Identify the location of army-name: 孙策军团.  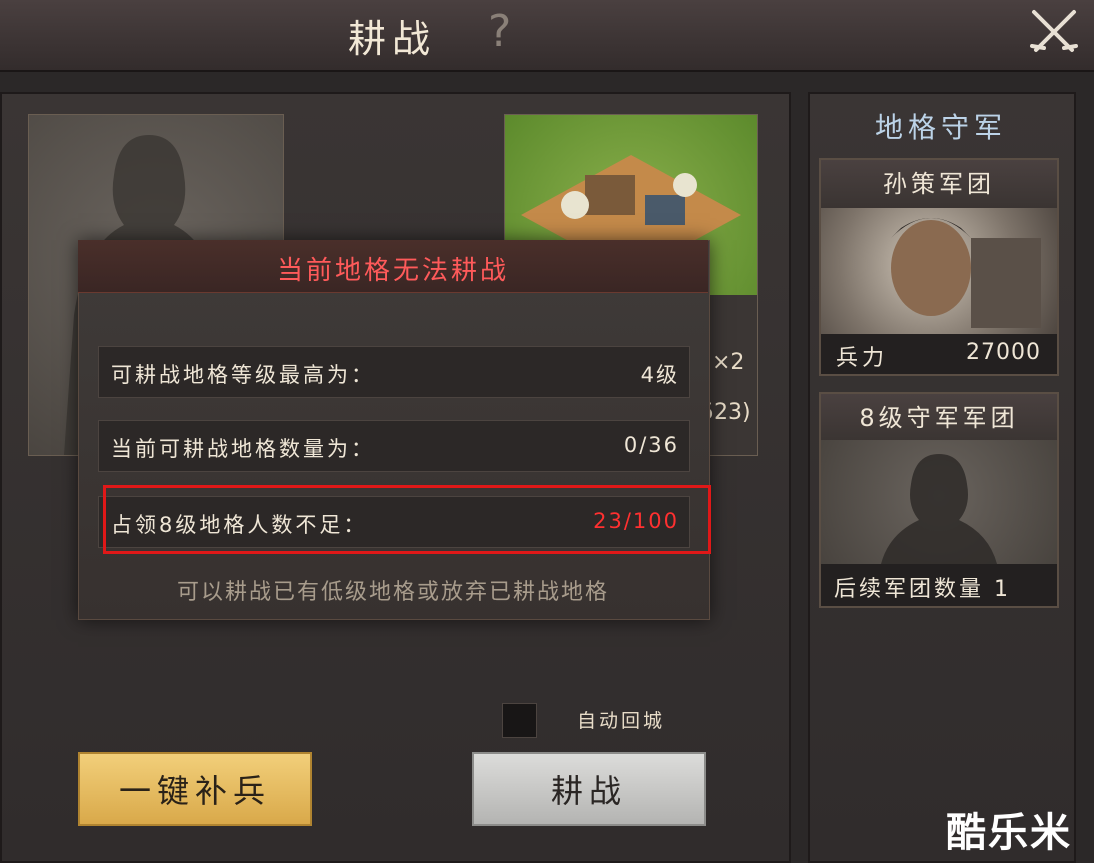
(939, 184).